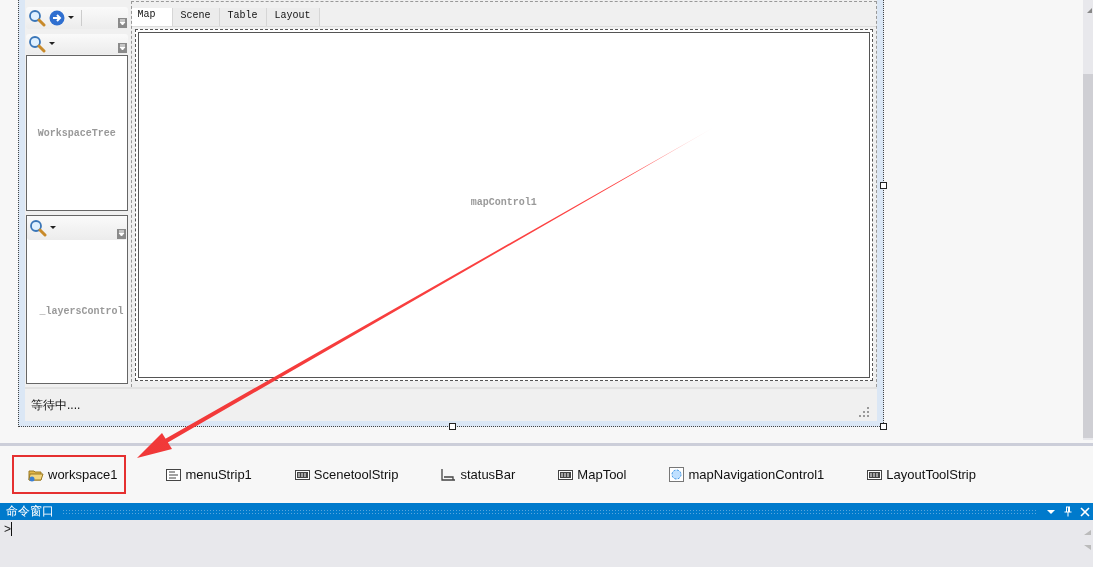 The width and height of the screenshot is (1093, 567). Describe the element at coordinates (449, 474) in the screenshot. I see `status-bar-icon` at that location.